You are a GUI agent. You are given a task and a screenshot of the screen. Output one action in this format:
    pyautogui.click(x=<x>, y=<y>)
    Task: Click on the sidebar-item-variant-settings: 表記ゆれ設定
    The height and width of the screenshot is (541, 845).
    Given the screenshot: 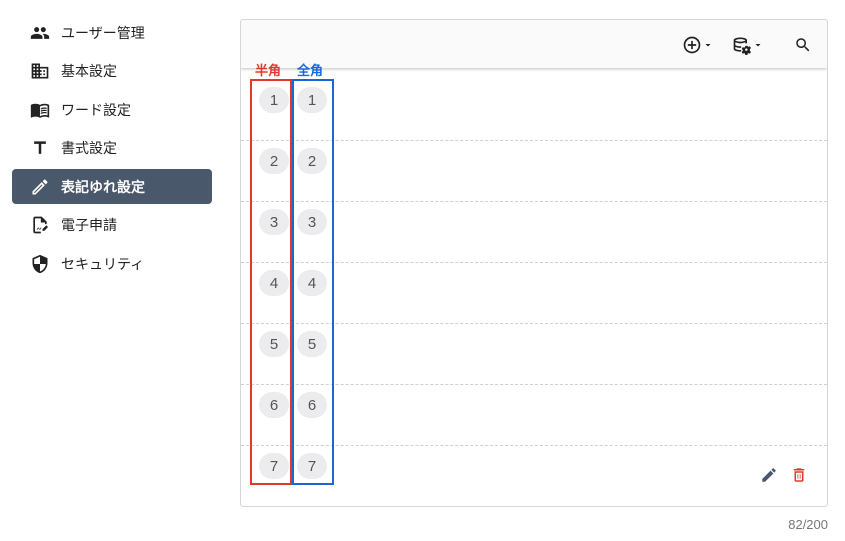 What is the action you would take?
    pyautogui.click(x=112, y=186)
    